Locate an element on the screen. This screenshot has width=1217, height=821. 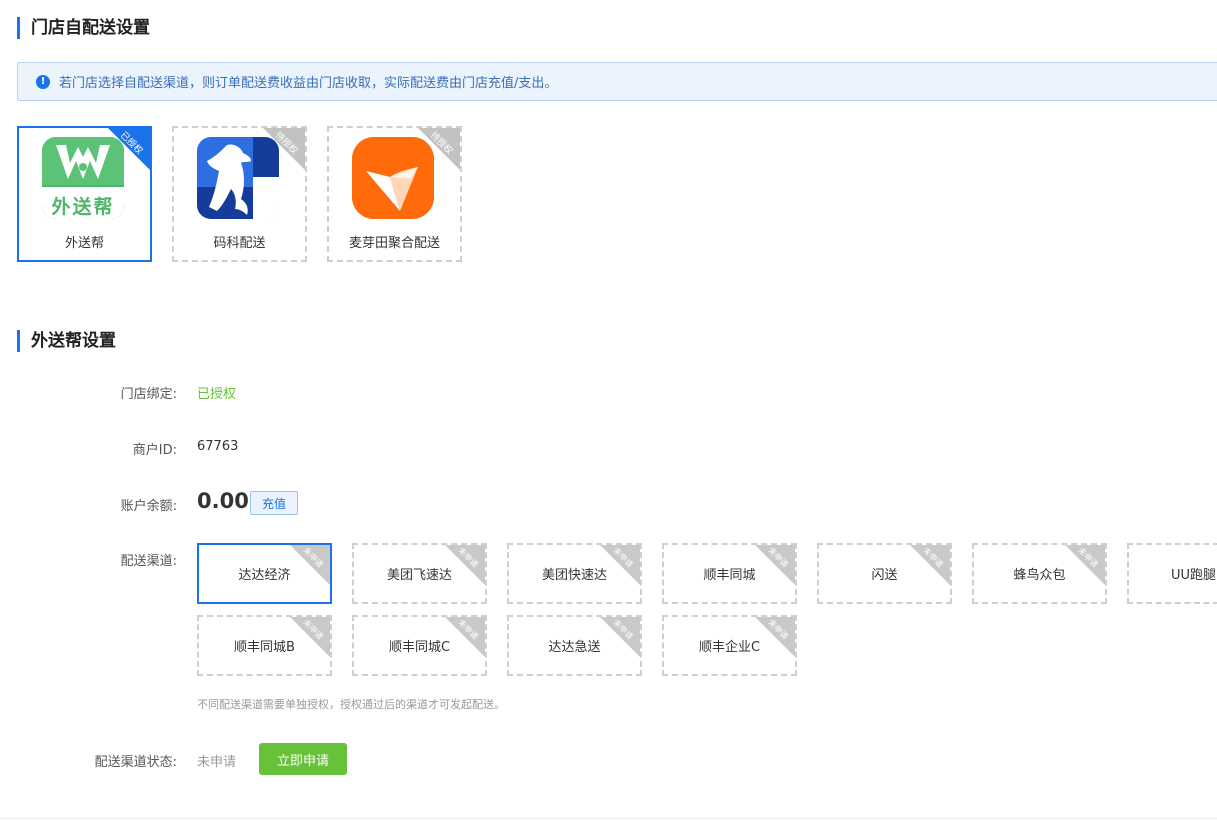
channel-card: 美团飞速达 未申请 is located at coordinates (419, 573).